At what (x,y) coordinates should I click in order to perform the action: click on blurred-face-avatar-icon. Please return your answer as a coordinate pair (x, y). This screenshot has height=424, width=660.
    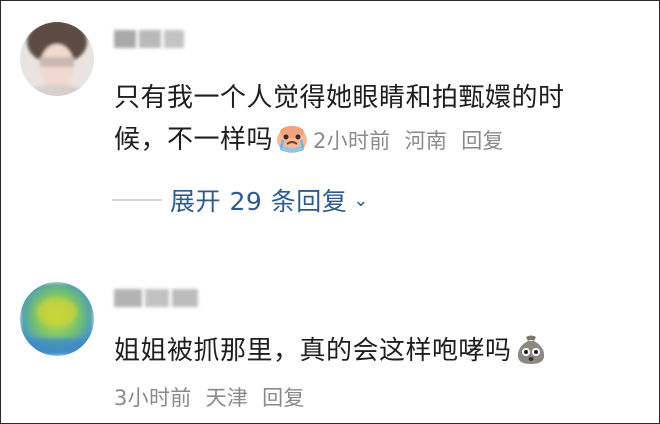
    Looking at the image, I should click on (57, 59).